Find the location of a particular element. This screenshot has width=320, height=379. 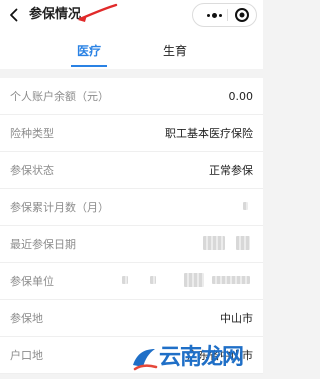

row-label: 险种类型 is located at coordinates (32, 133).